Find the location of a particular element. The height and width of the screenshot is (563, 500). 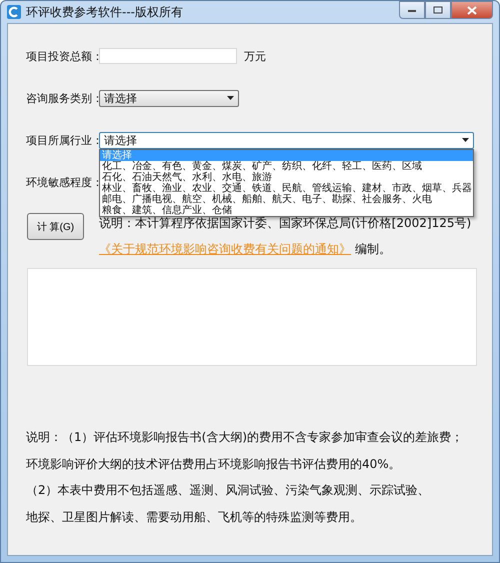

minimize-button is located at coordinates (412, 10).